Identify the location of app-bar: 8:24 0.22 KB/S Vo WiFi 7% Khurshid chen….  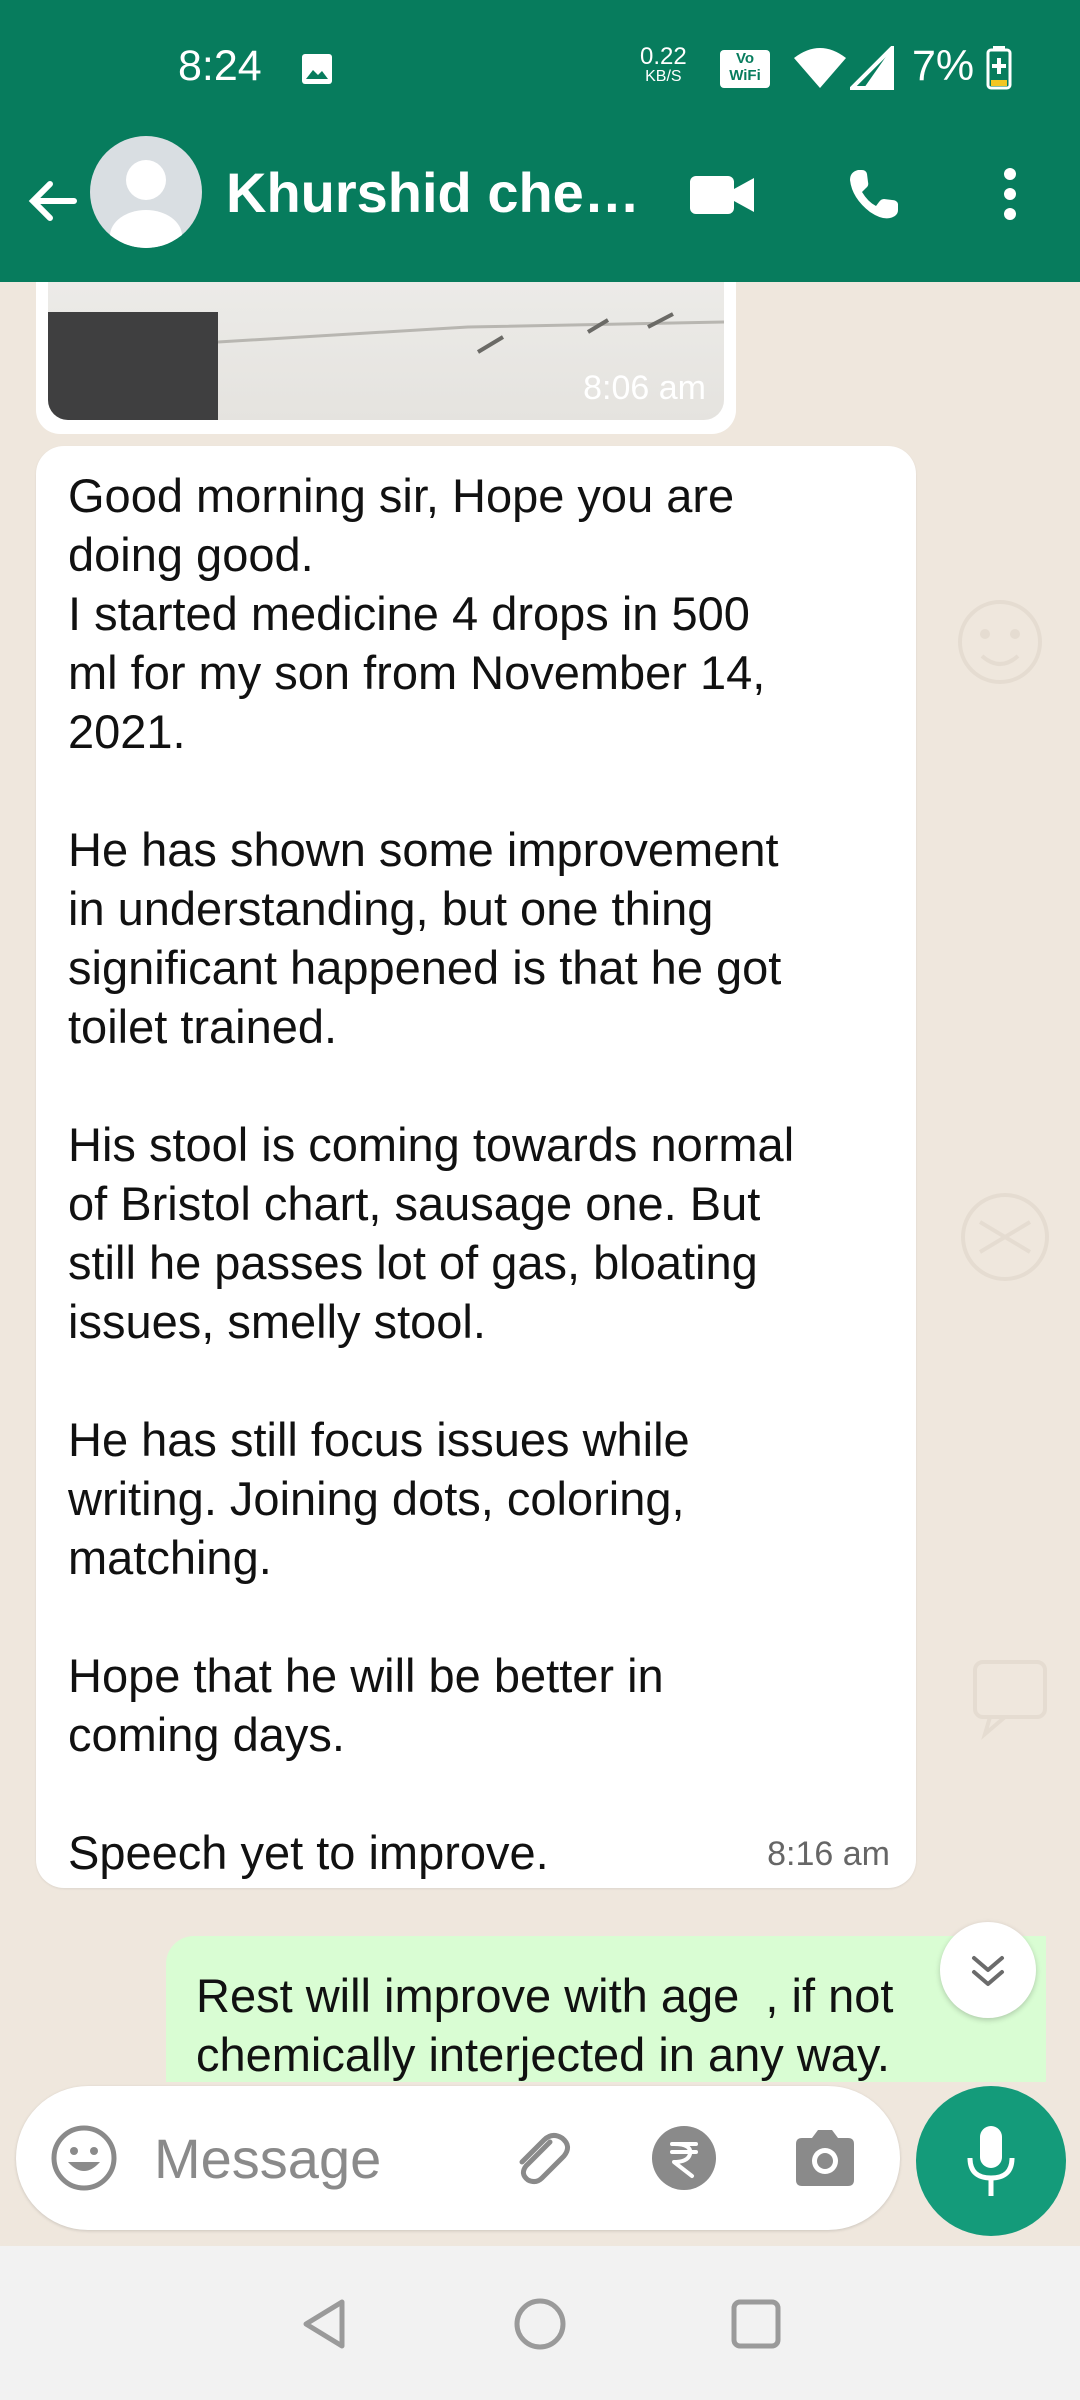
(540, 141).